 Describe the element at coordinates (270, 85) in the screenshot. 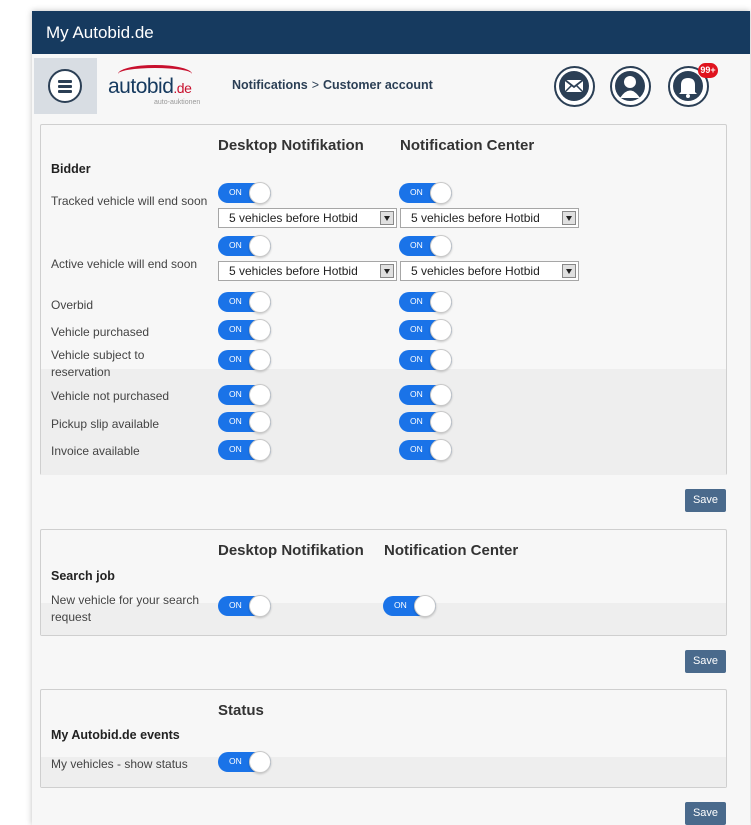

I see `breadcrumb-notifications: Notifications` at that location.